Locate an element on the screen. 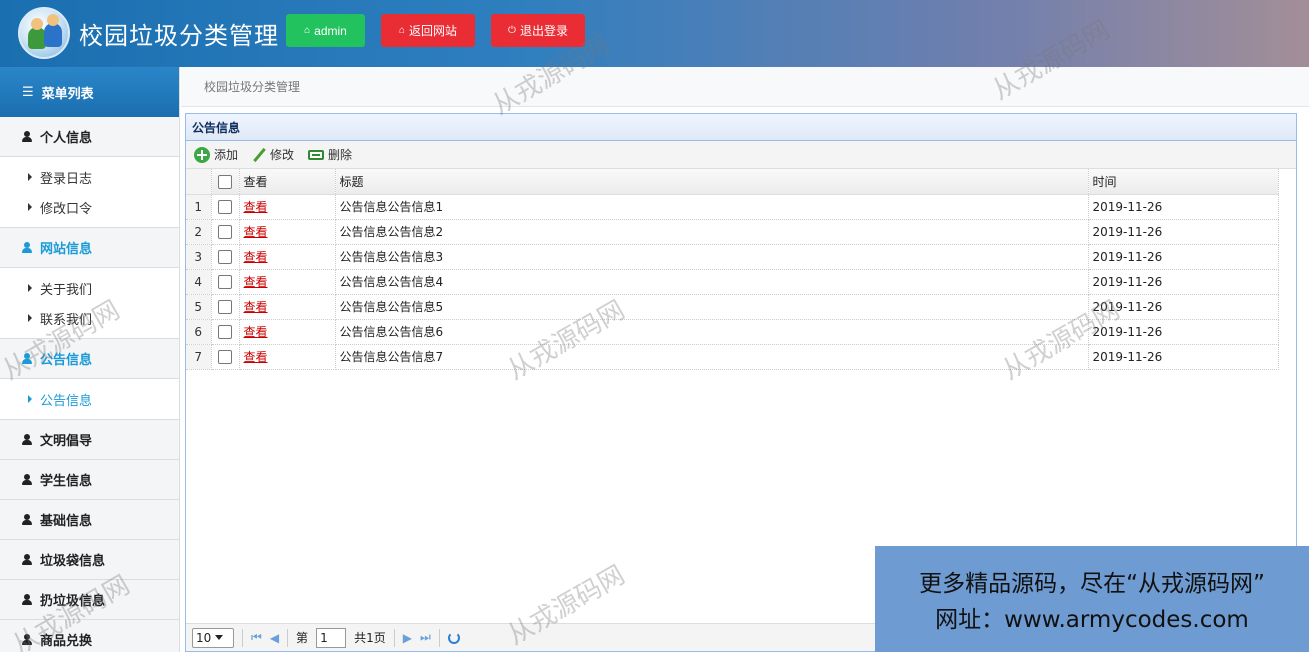  sidebar-item-label: 登录日志 is located at coordinates (66, 179).